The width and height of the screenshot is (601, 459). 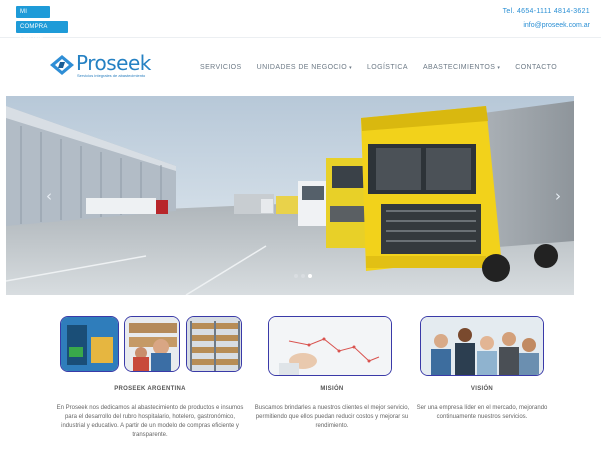 What do you see at coordinates (111, 75) in the screenshot?
I see `logo-tagline: Servicios integrales de abastecimiento` at bounding box center [111, 75].